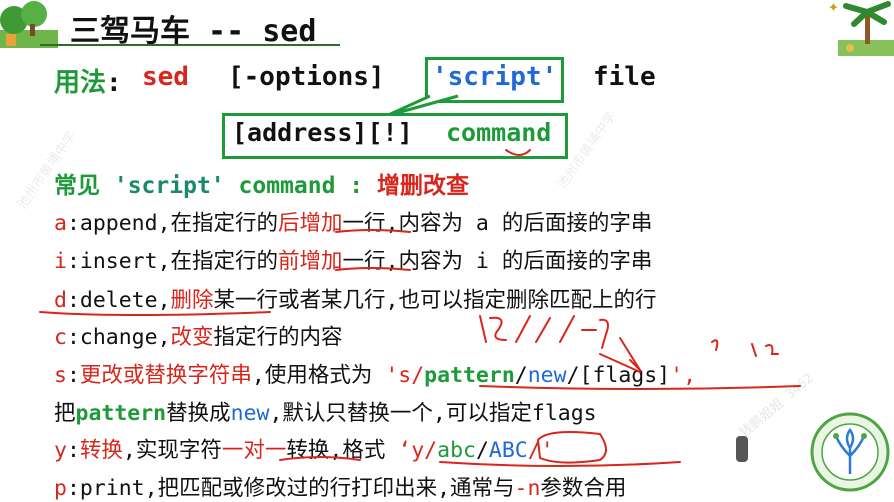  Describe the element at coordinates (640, 387) in the screenshot. I see `underline-substitute` at that location.